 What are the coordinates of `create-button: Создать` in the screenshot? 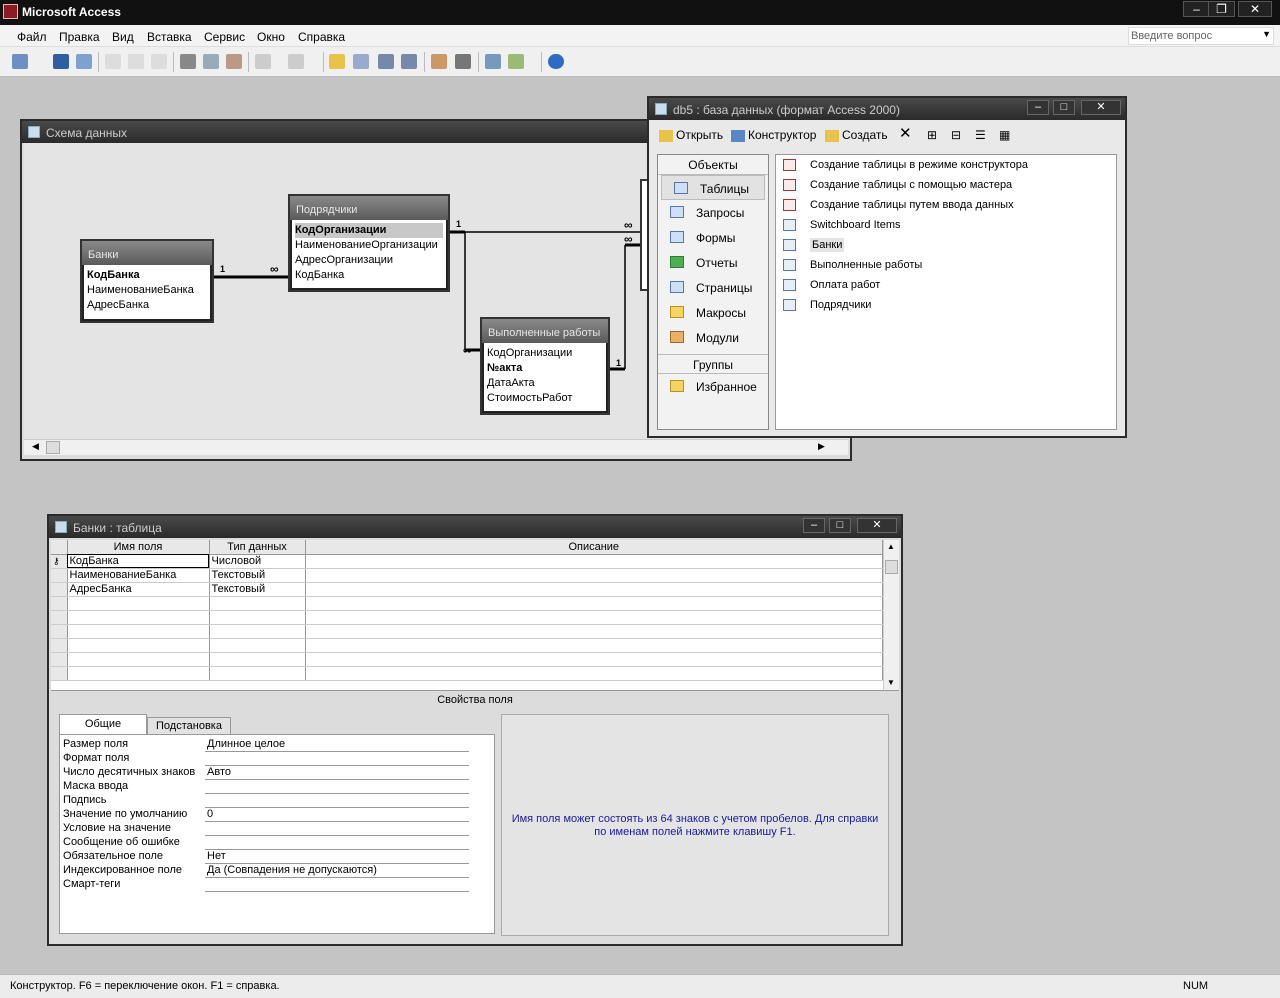 It's located at (856, 135).